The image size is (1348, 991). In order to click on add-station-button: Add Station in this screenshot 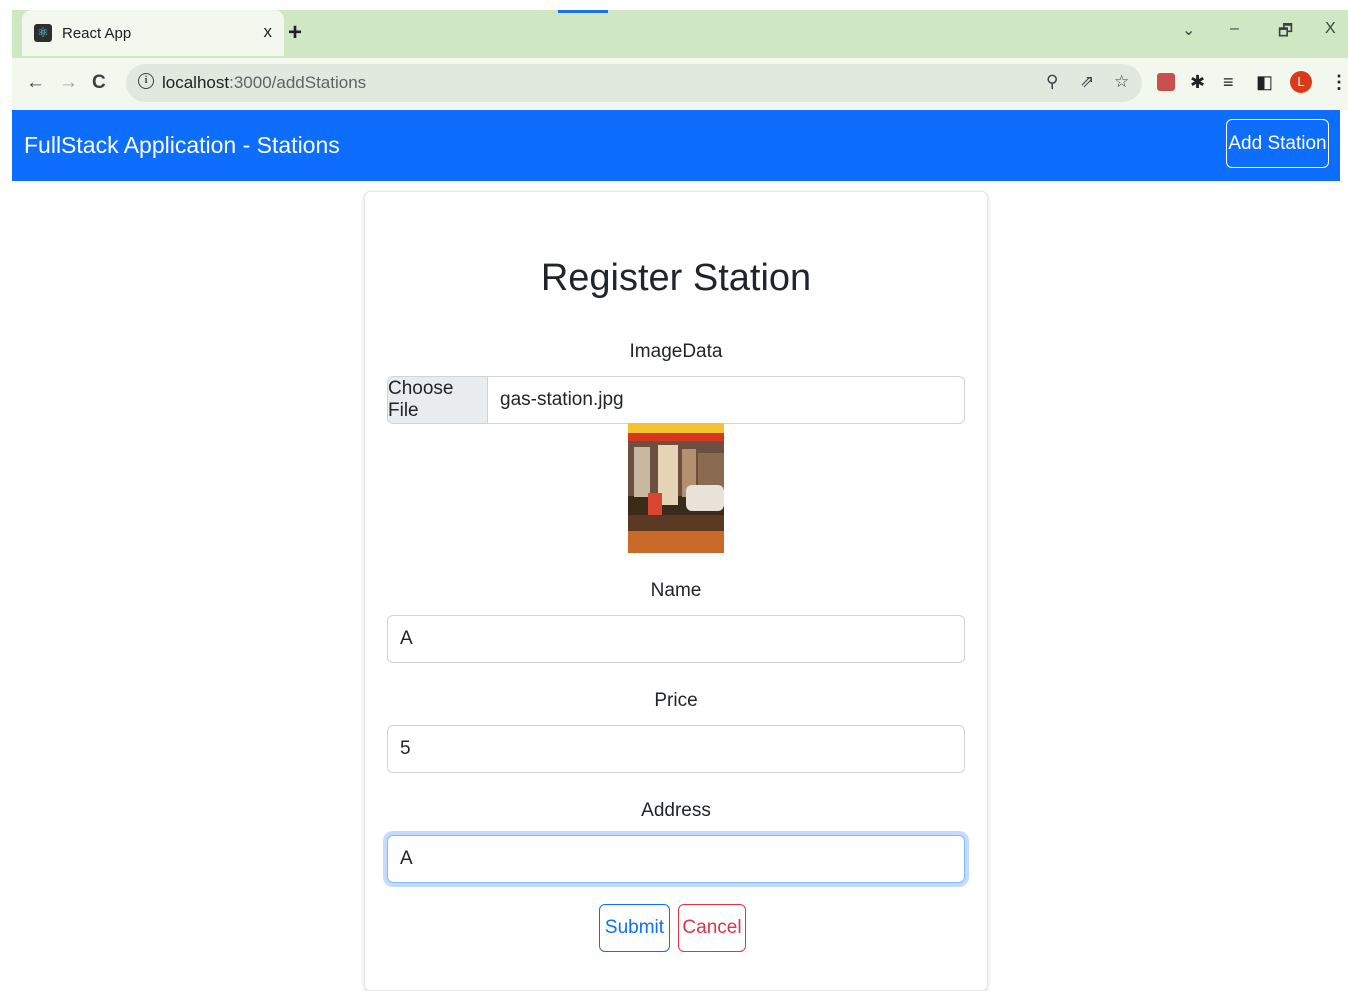, I will do `click(1277, 143)`.